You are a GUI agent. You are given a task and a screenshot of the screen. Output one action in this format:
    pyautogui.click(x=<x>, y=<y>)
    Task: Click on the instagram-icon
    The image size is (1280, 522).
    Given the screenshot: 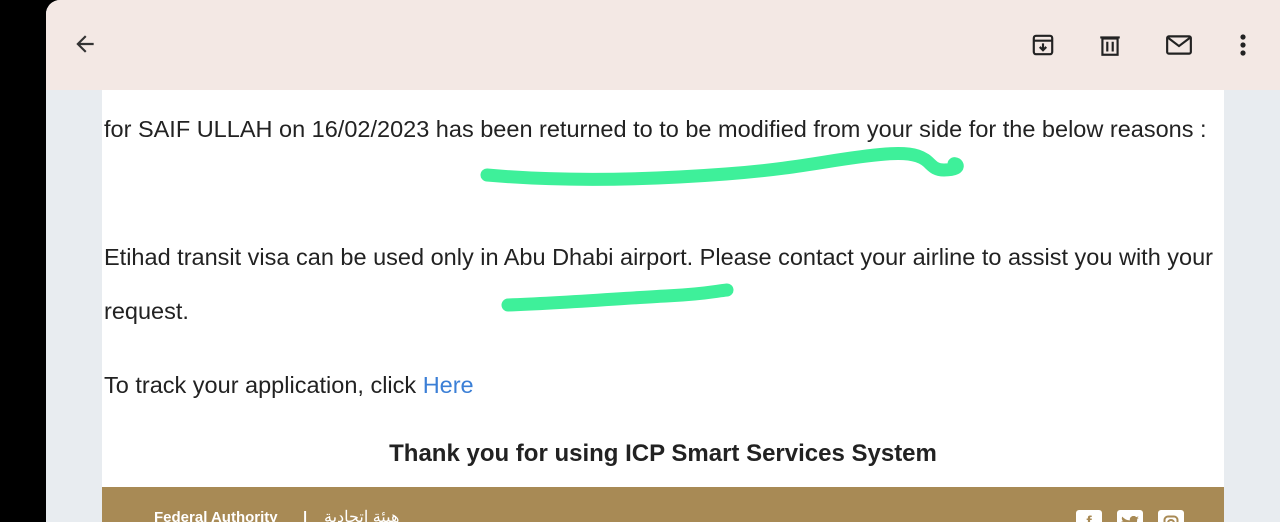 What is the action you would take?
    pyautogui.click(x=1171, y=516)
    